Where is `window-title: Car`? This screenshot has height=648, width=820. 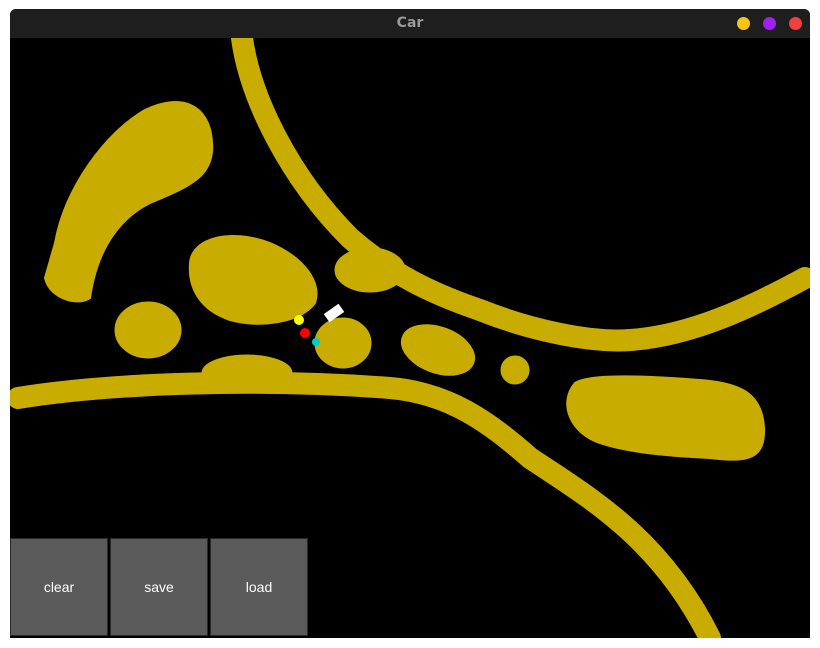
window-title: Car is located at coordinates (410, 23).